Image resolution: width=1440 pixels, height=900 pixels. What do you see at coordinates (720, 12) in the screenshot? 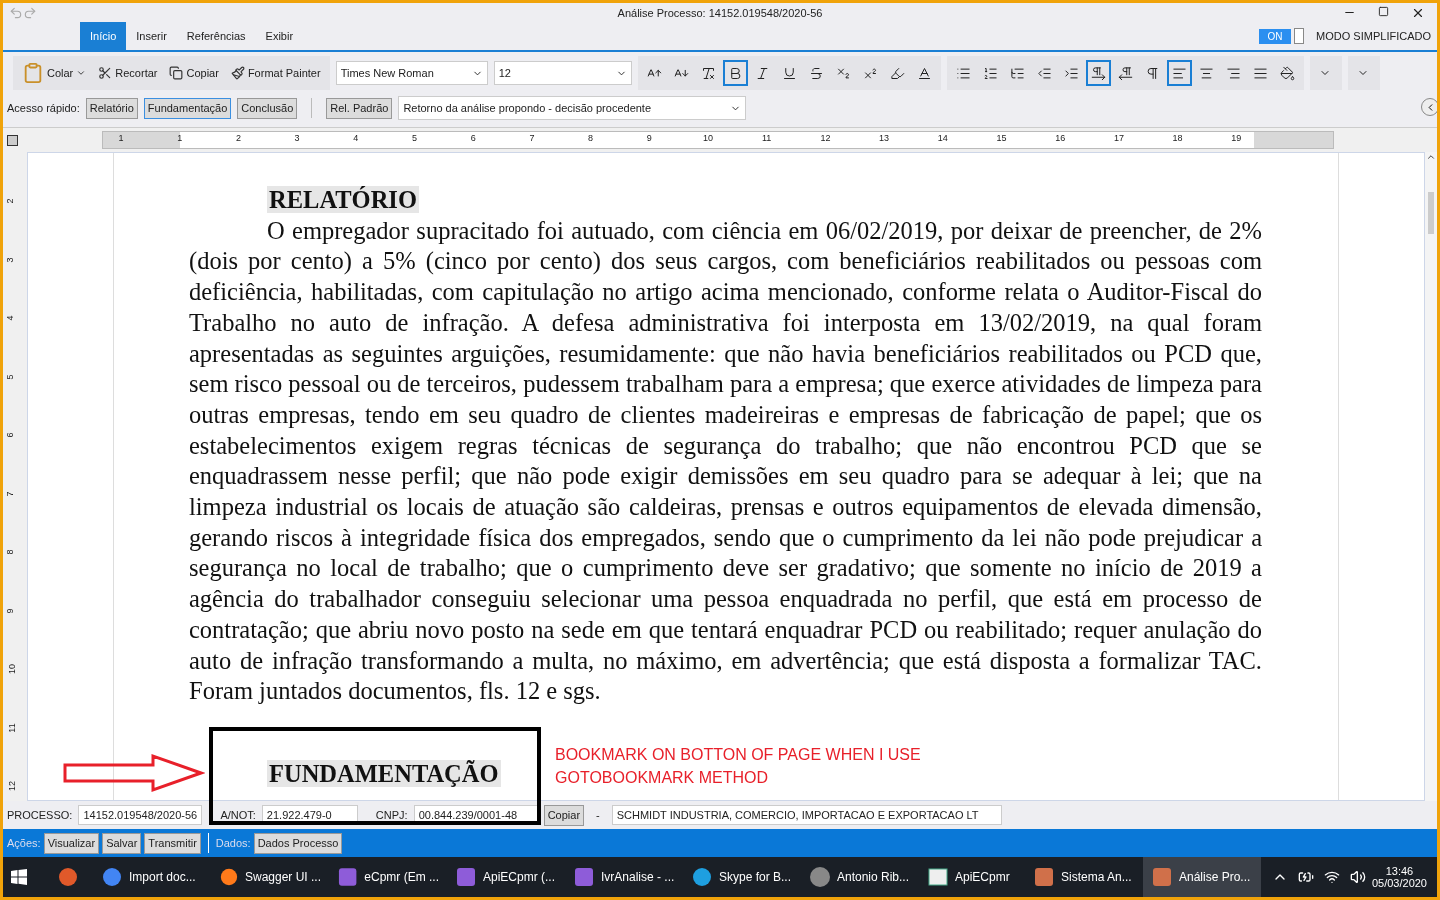
I see `window-title: Análise Processo: 14152.019548/2020-56` at bounding box center [720, 12].